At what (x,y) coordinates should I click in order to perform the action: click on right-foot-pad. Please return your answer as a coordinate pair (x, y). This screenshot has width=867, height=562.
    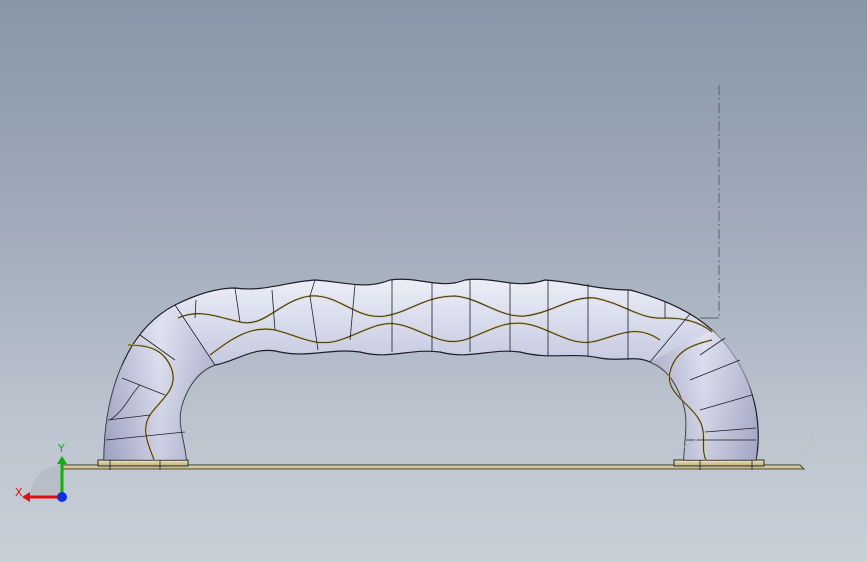
    Looking at the image, I should click on (719, 463).